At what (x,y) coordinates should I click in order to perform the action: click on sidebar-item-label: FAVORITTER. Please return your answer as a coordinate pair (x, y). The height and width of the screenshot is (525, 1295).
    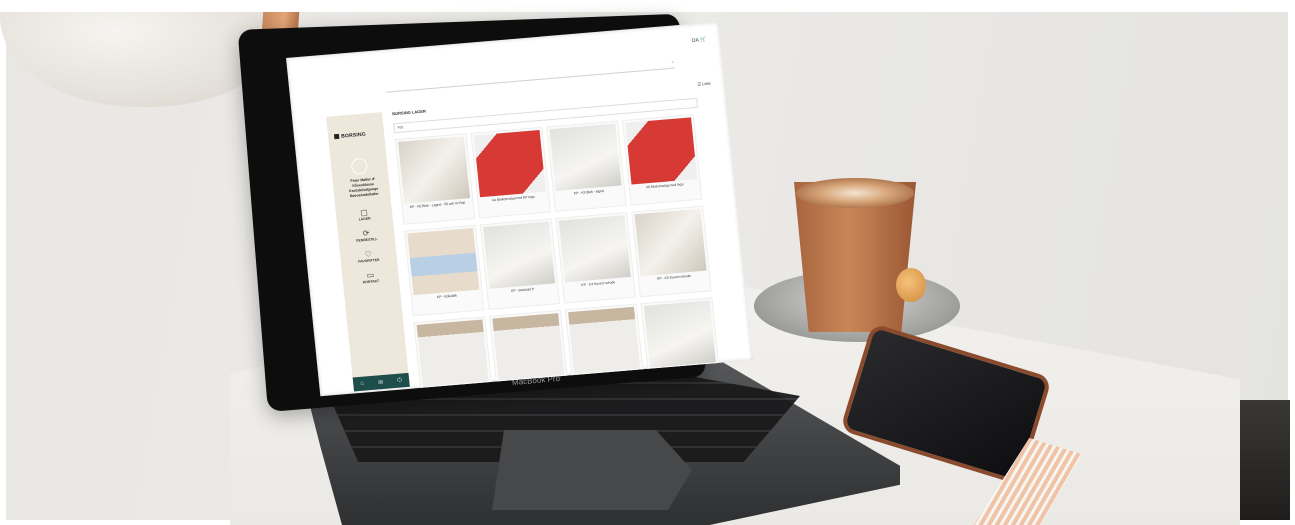
    Looking at the image, I should click on (369, 260).